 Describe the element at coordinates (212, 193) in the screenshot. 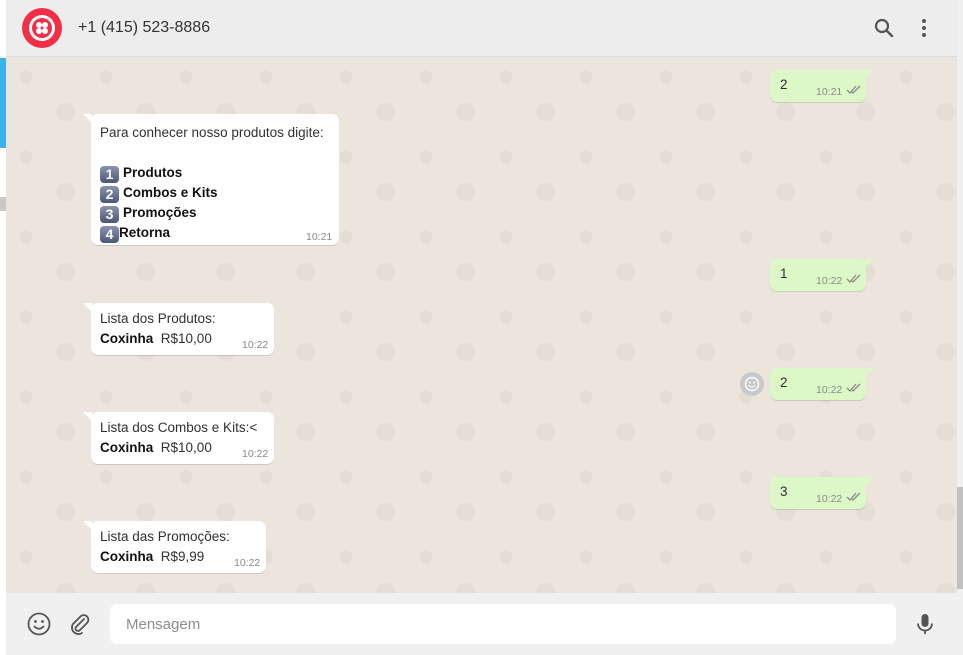

I see `menu-option: 2 Combos e Kits` at that location.